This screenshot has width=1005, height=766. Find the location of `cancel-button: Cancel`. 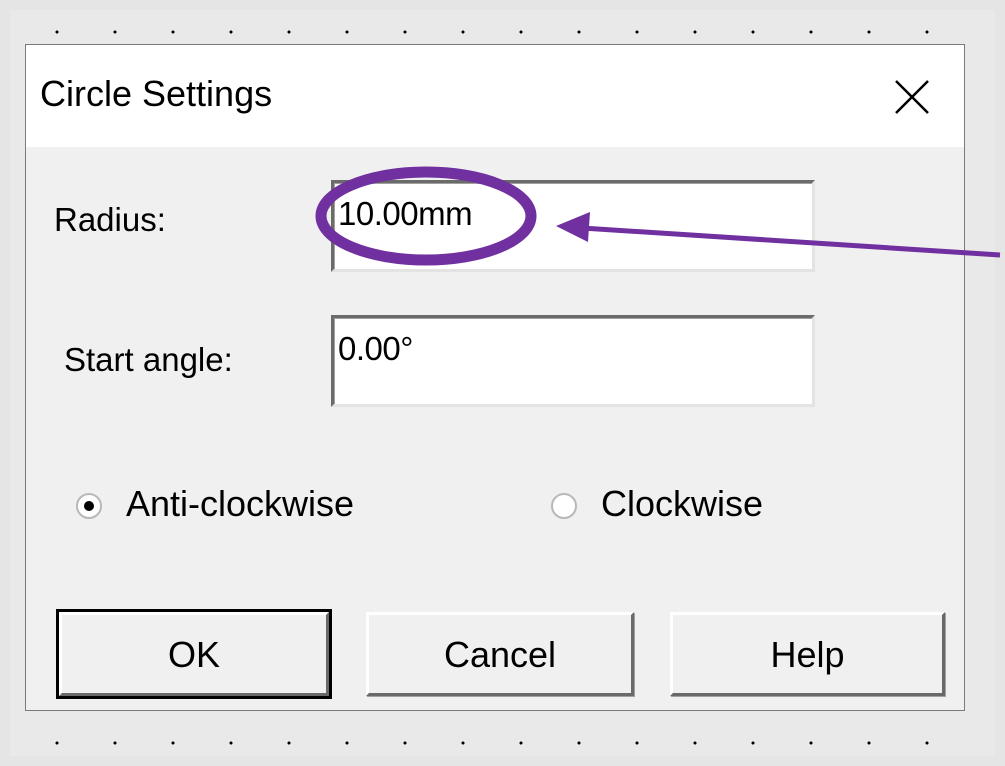

cancel-button: Cancel is located at coordinates (500, 654).